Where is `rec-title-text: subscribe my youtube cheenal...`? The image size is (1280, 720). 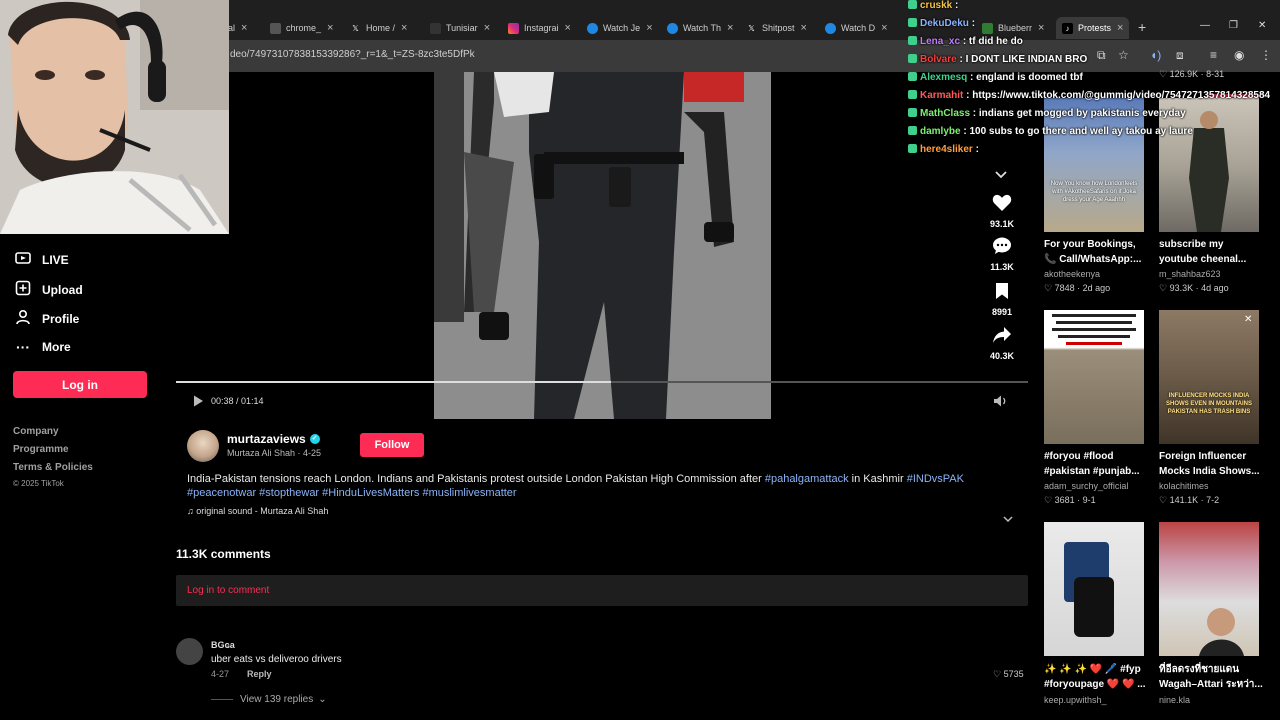
rec-title-text: subscribe my youtube cheenal... is located at coordinates (1211, 252).